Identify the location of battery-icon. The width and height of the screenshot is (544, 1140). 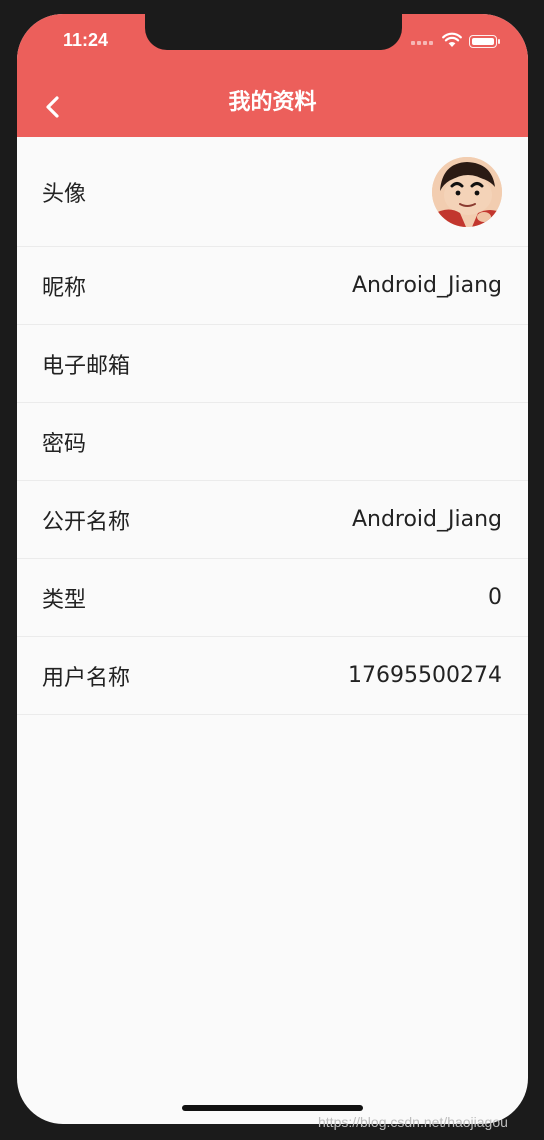
(484, 41).